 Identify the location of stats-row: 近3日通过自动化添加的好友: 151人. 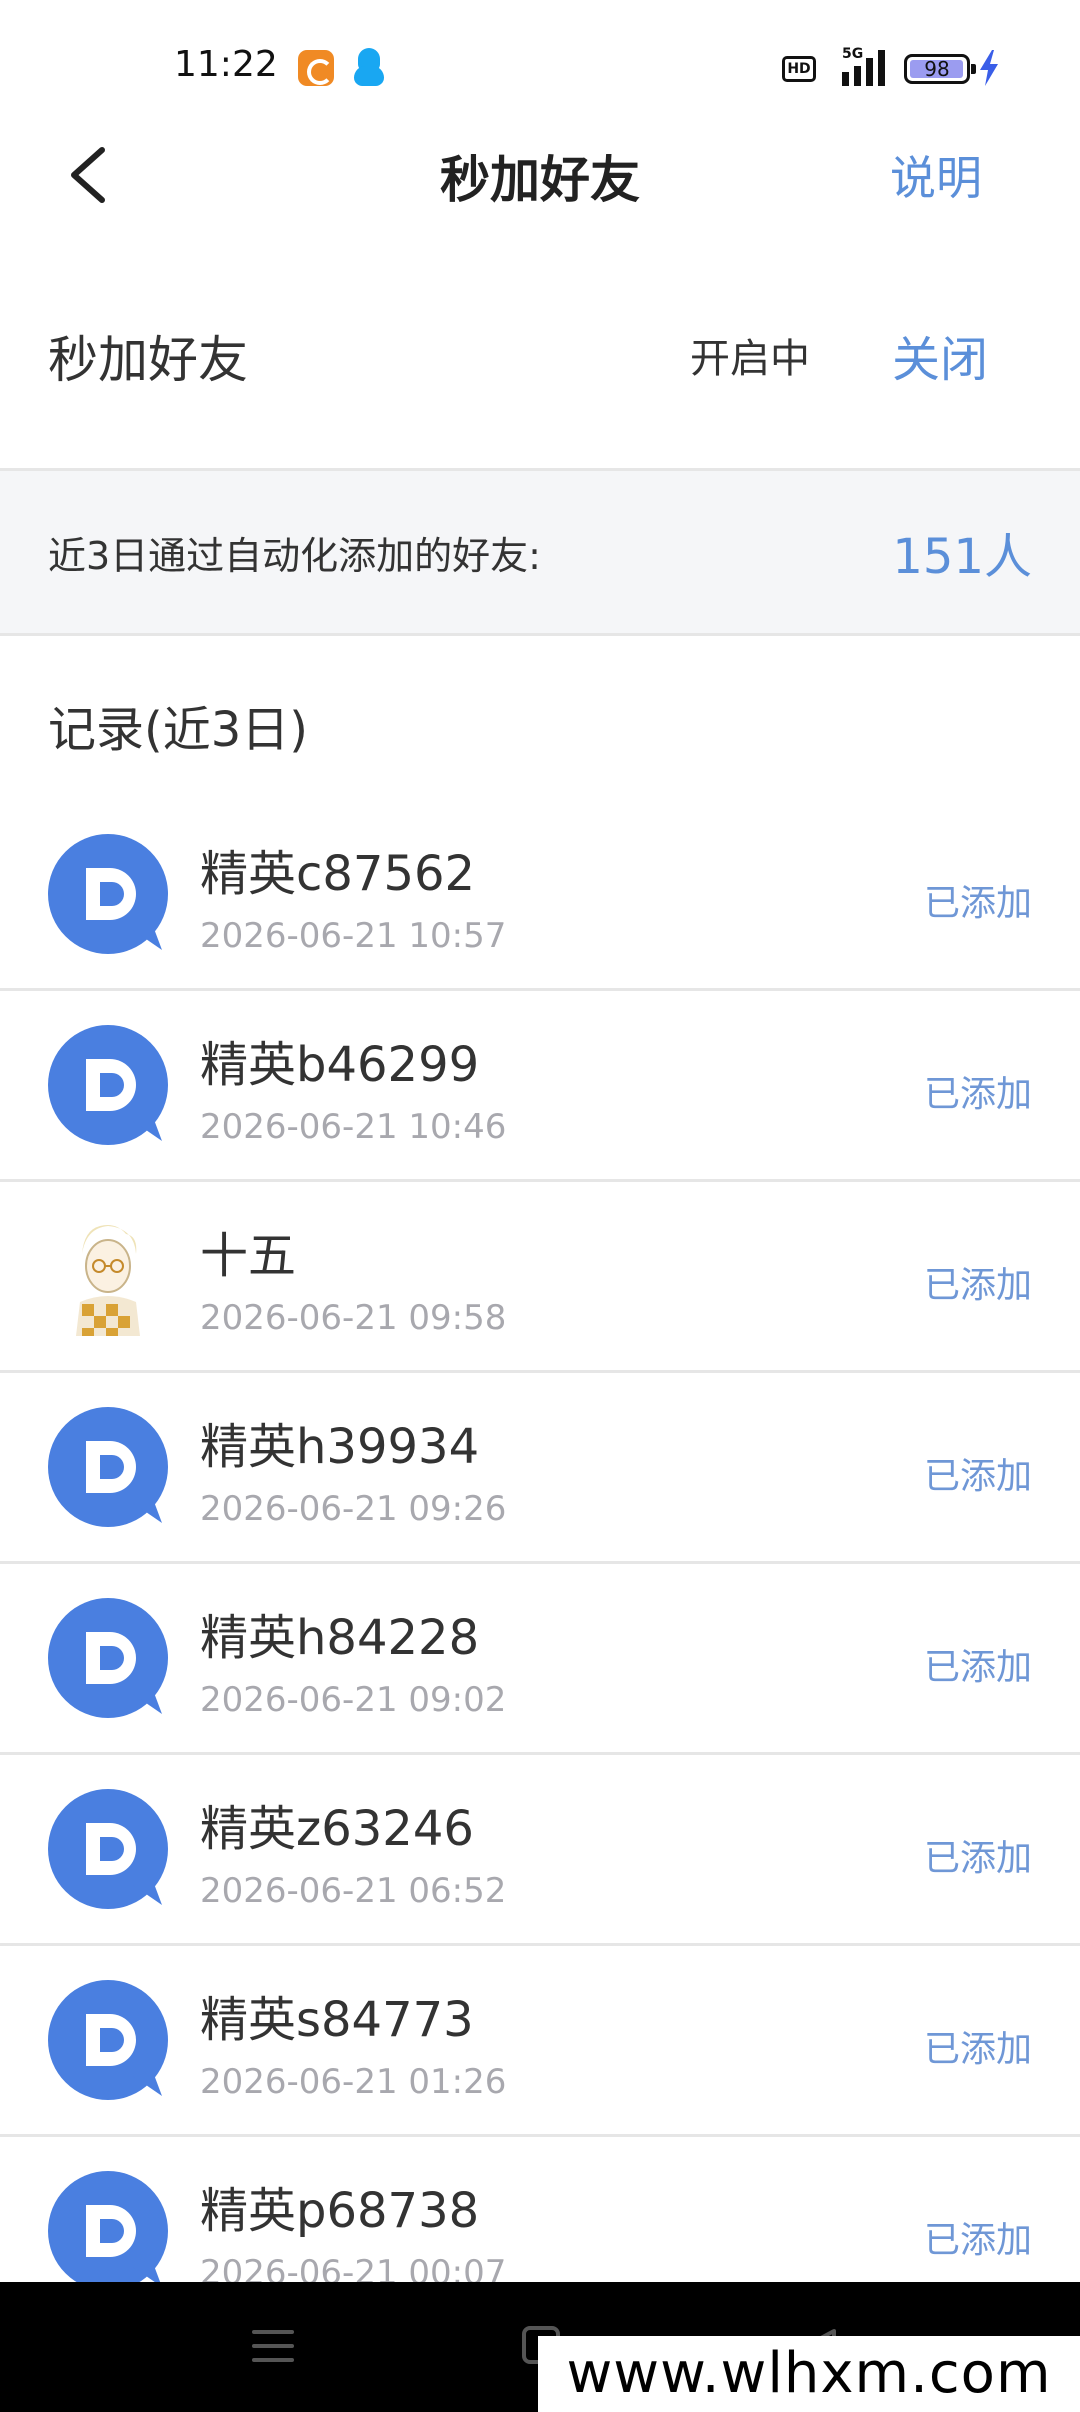
(540, 552).